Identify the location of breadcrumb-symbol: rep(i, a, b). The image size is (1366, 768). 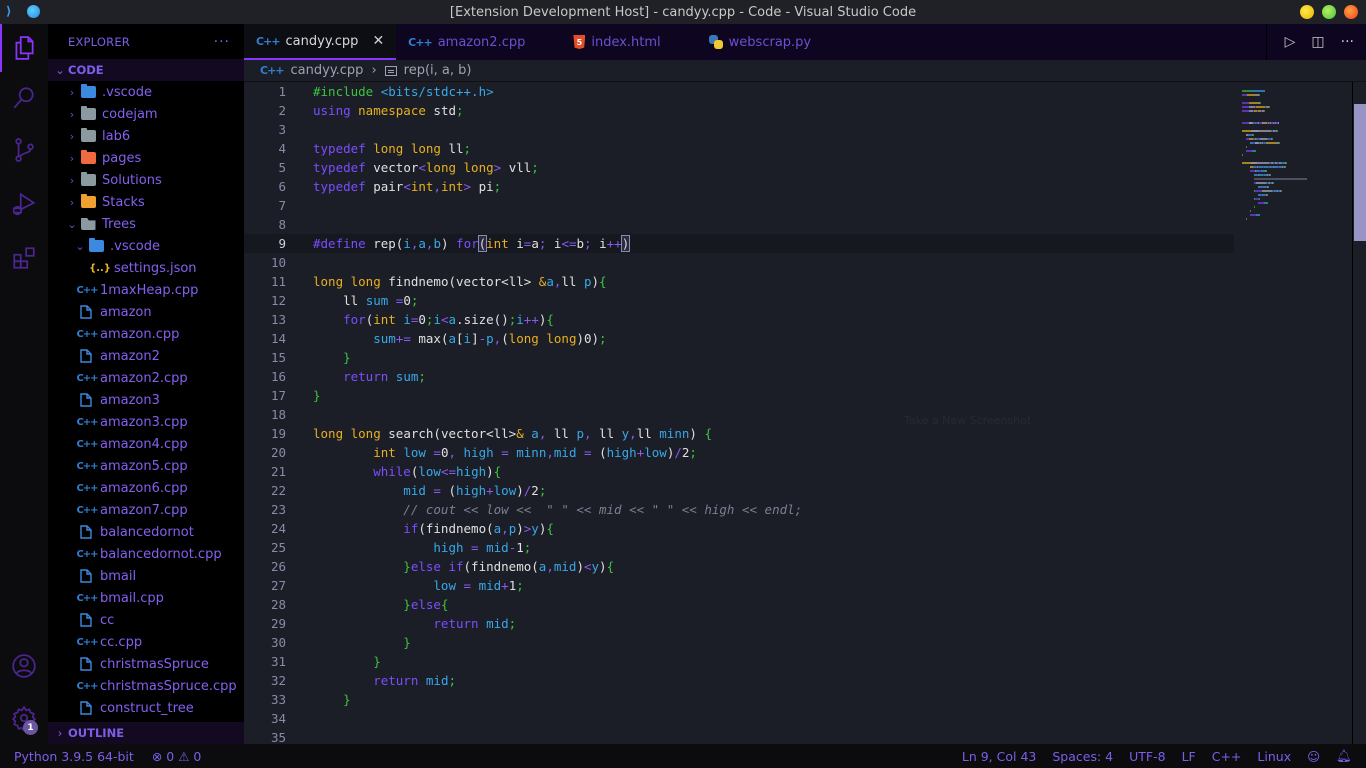
(438, 70).